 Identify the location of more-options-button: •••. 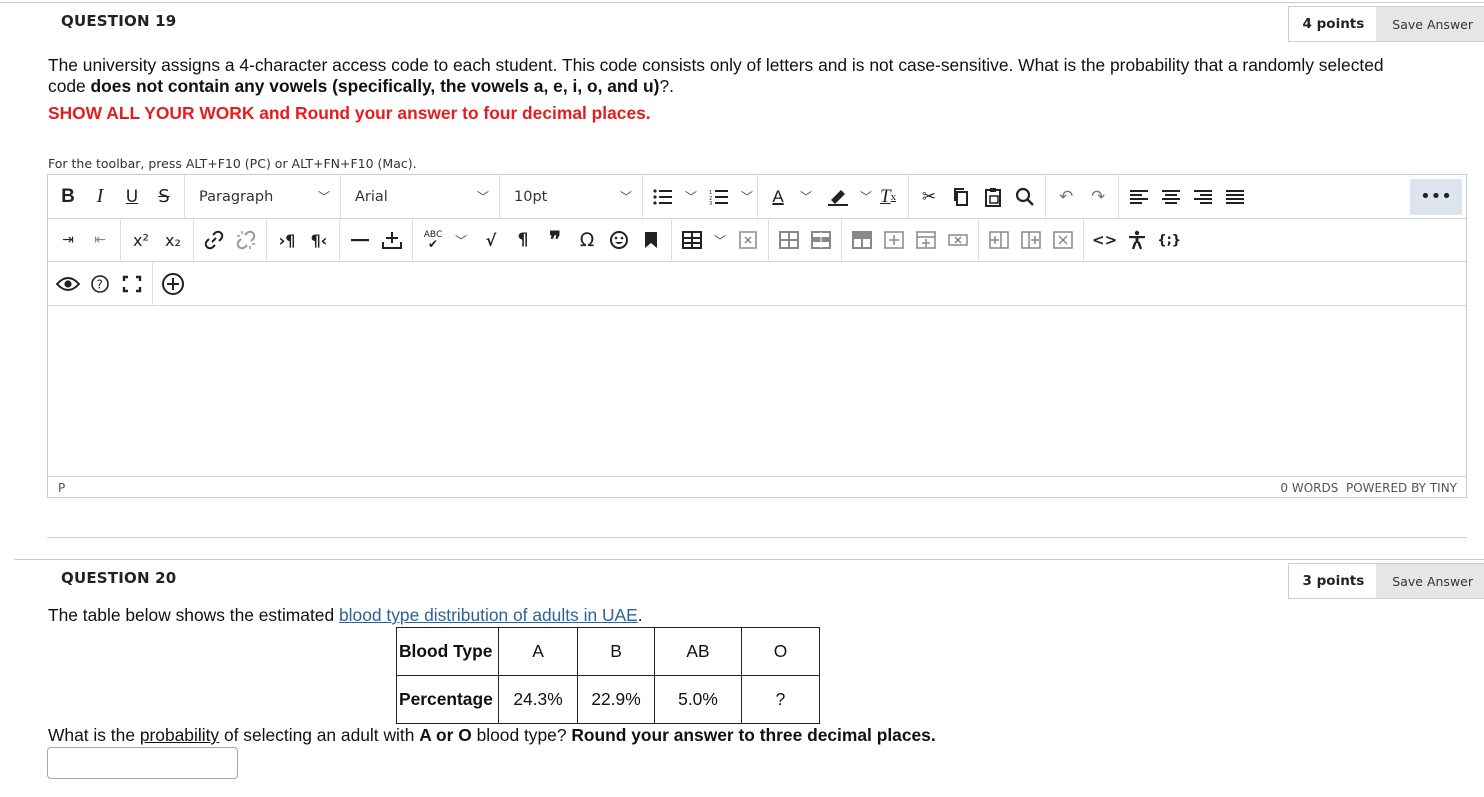
(1436, 196).